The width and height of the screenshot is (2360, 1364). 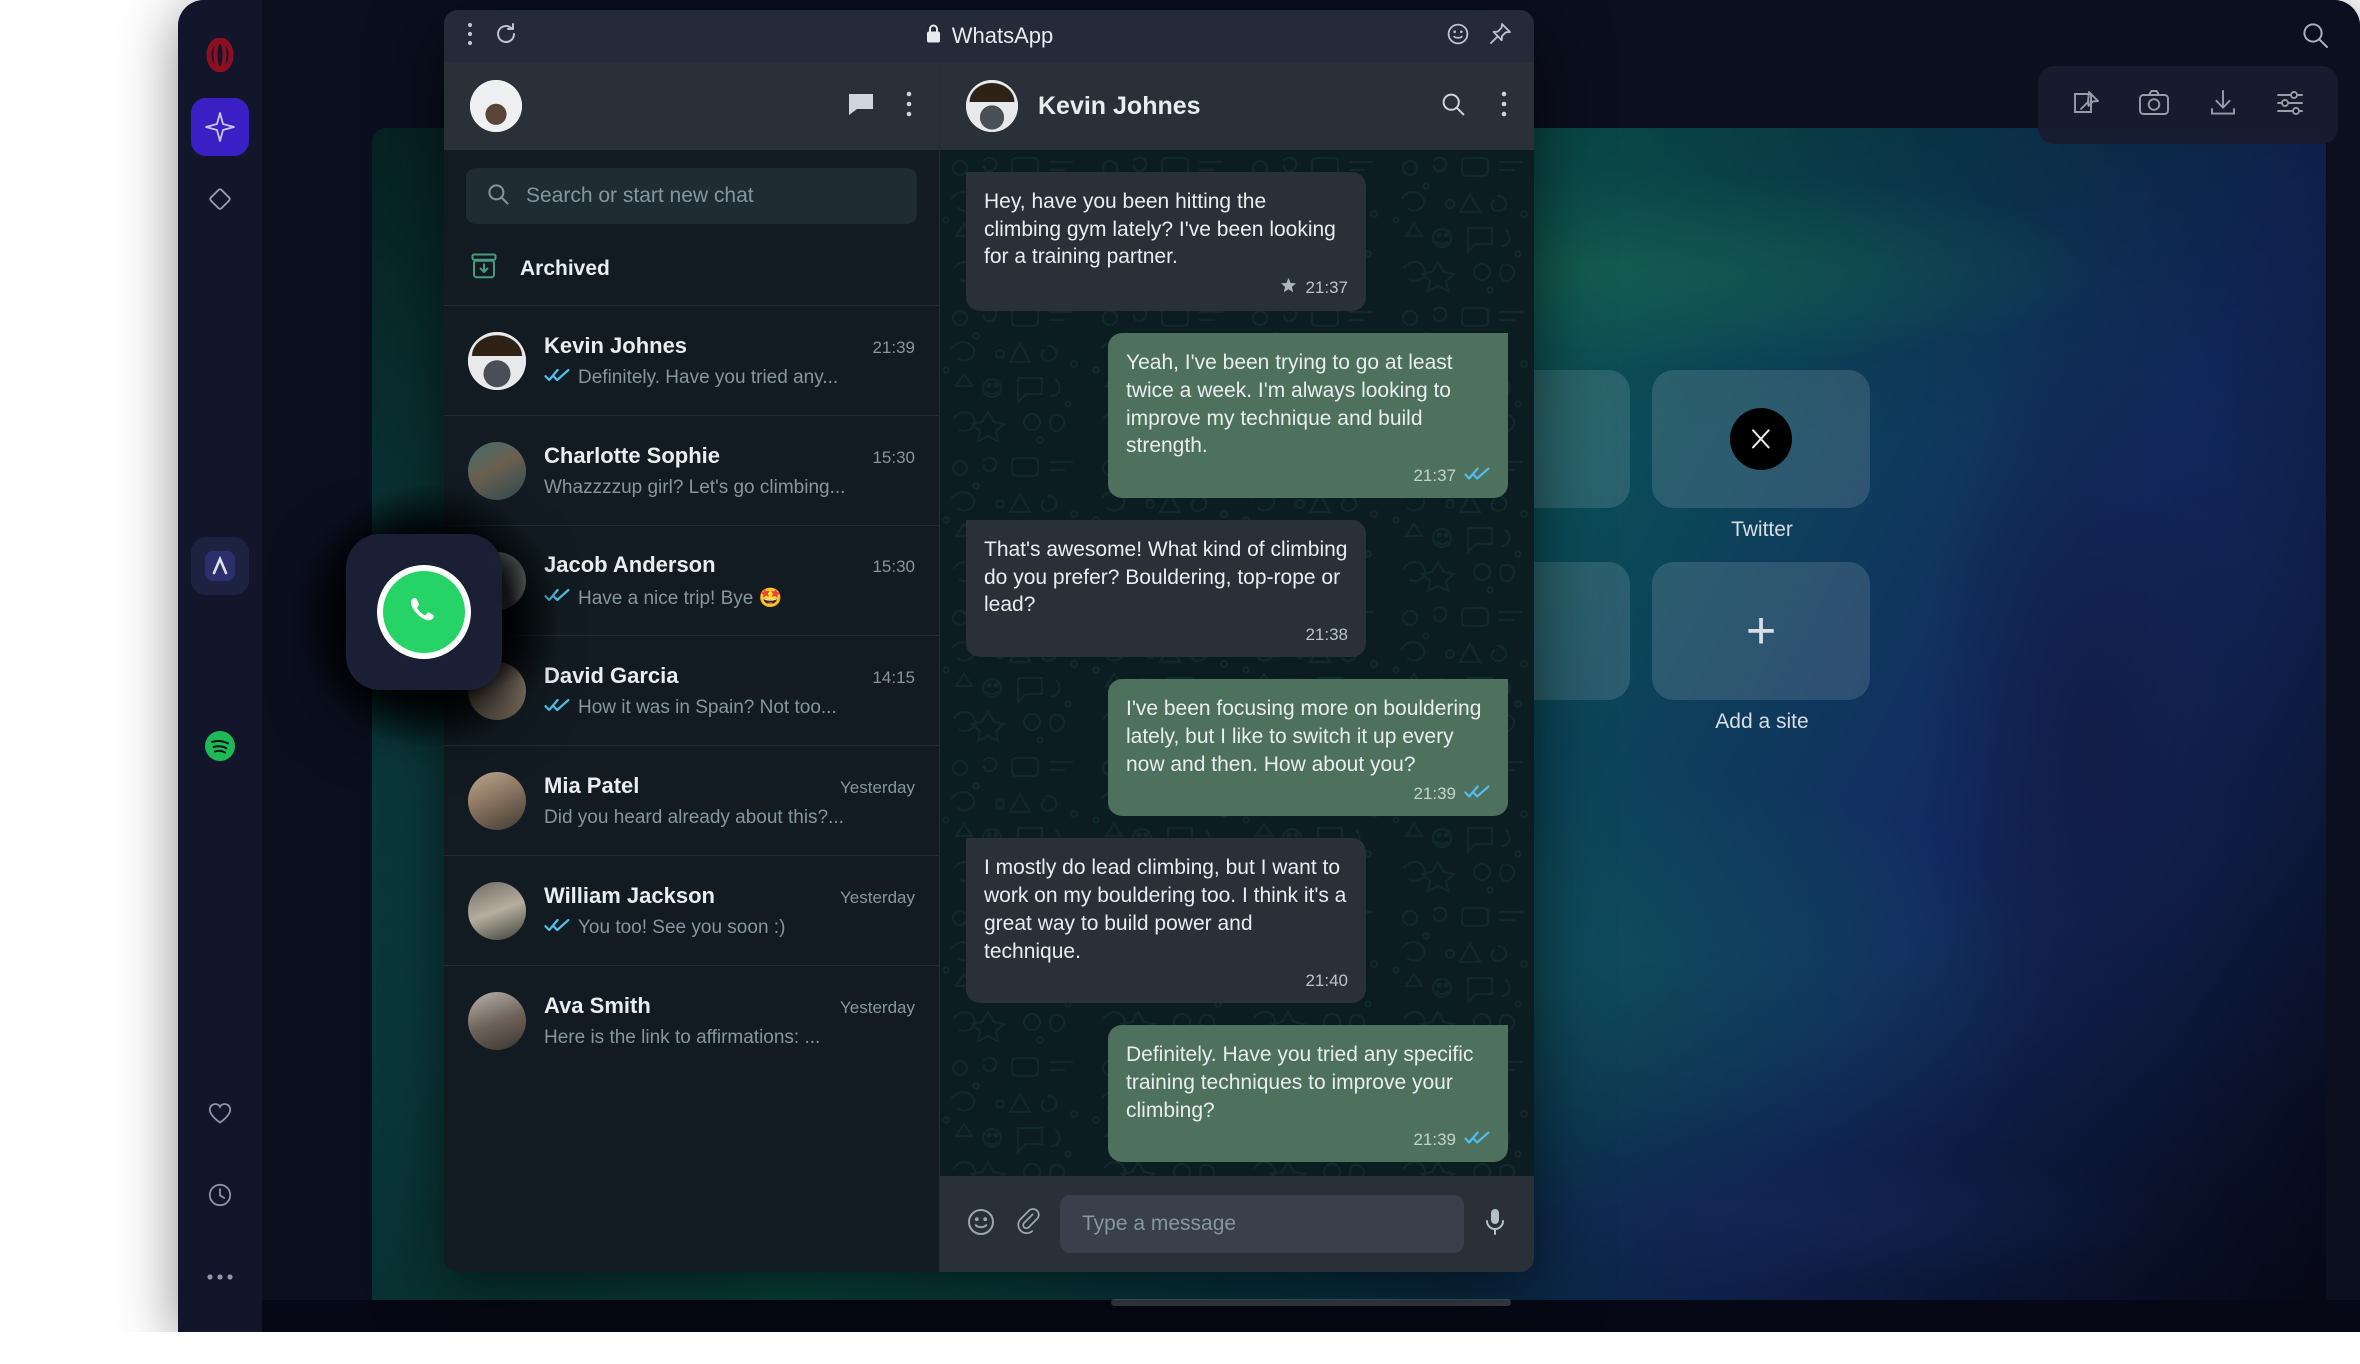 I want to click on history-clock-icon, so click(x=220, y=1195).